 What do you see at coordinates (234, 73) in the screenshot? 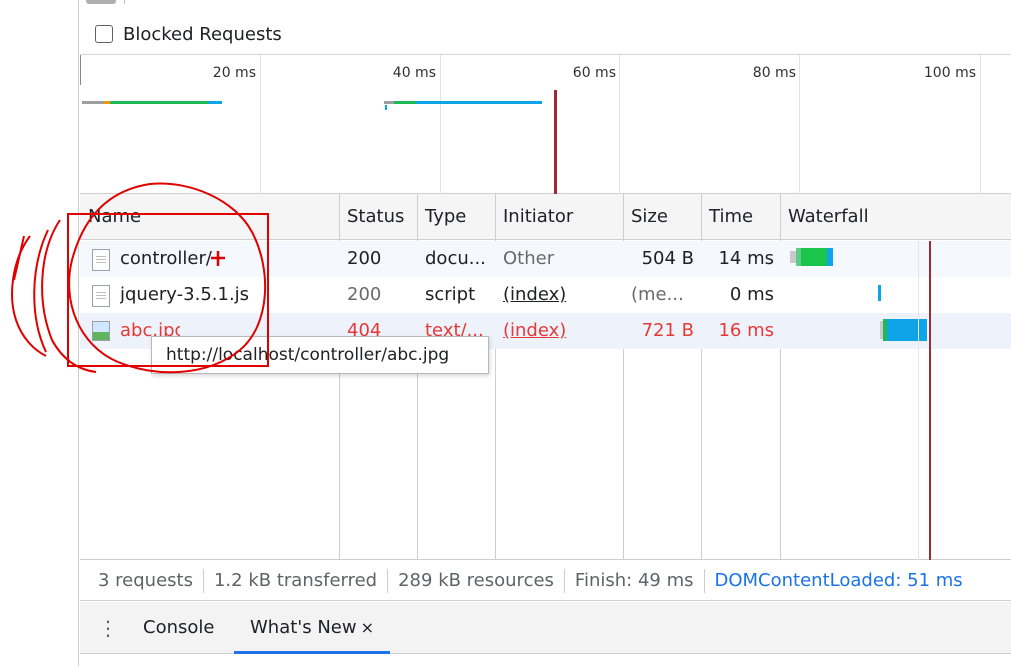
I see `overview-tick-label: 20 ms` at bounding box center [234, 73].